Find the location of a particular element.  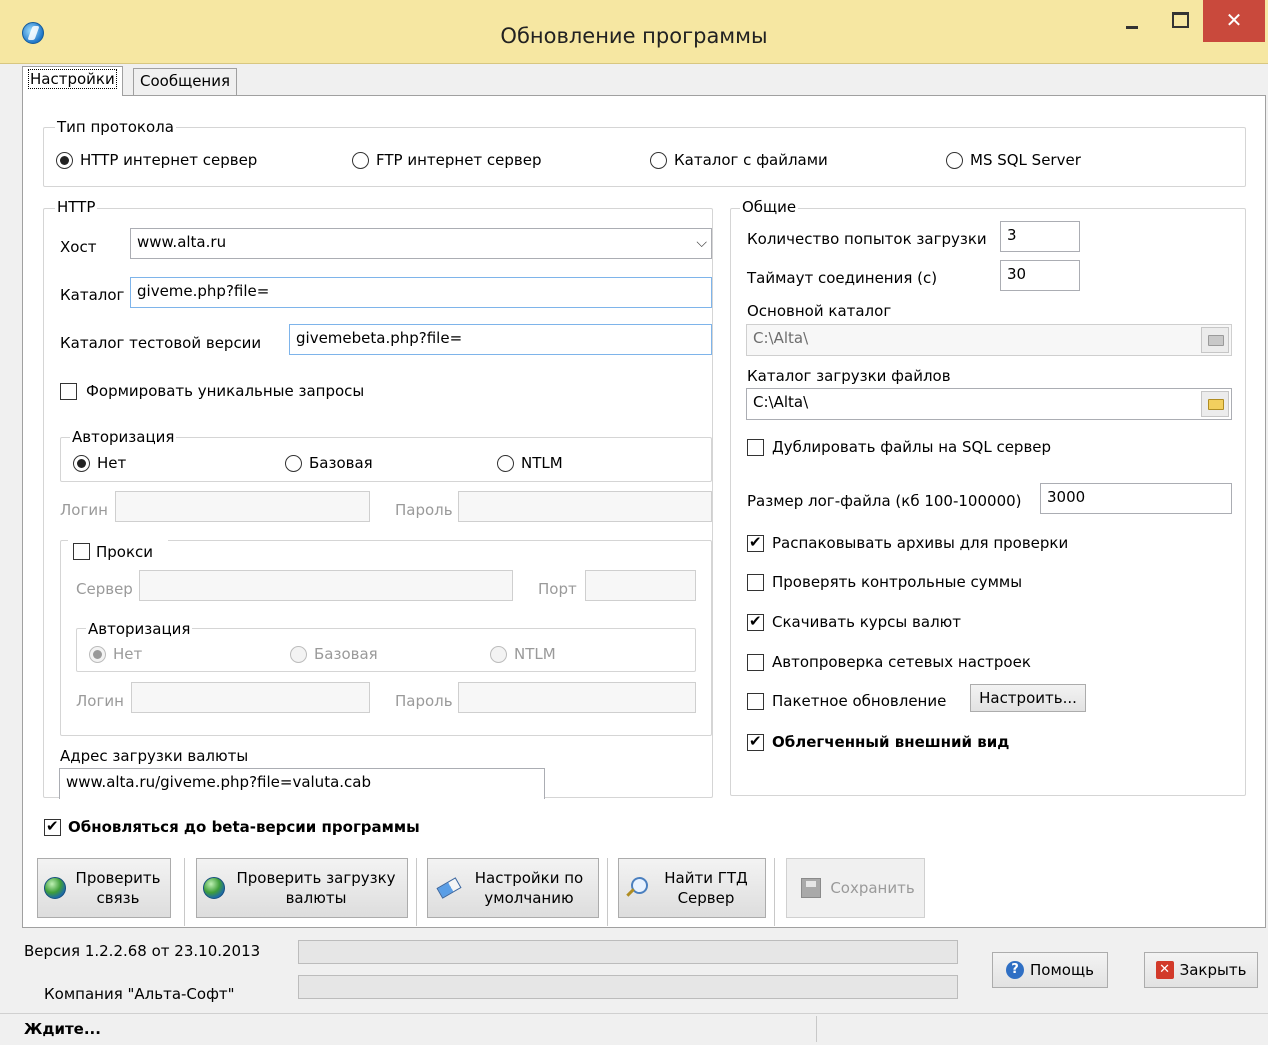

light-view-checkbox is located at coordinates (755, 741).